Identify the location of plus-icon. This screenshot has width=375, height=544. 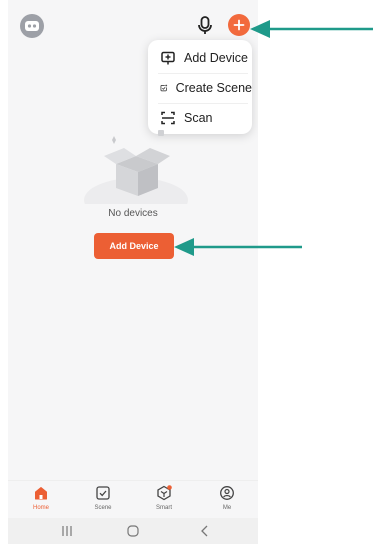
(239, 25).